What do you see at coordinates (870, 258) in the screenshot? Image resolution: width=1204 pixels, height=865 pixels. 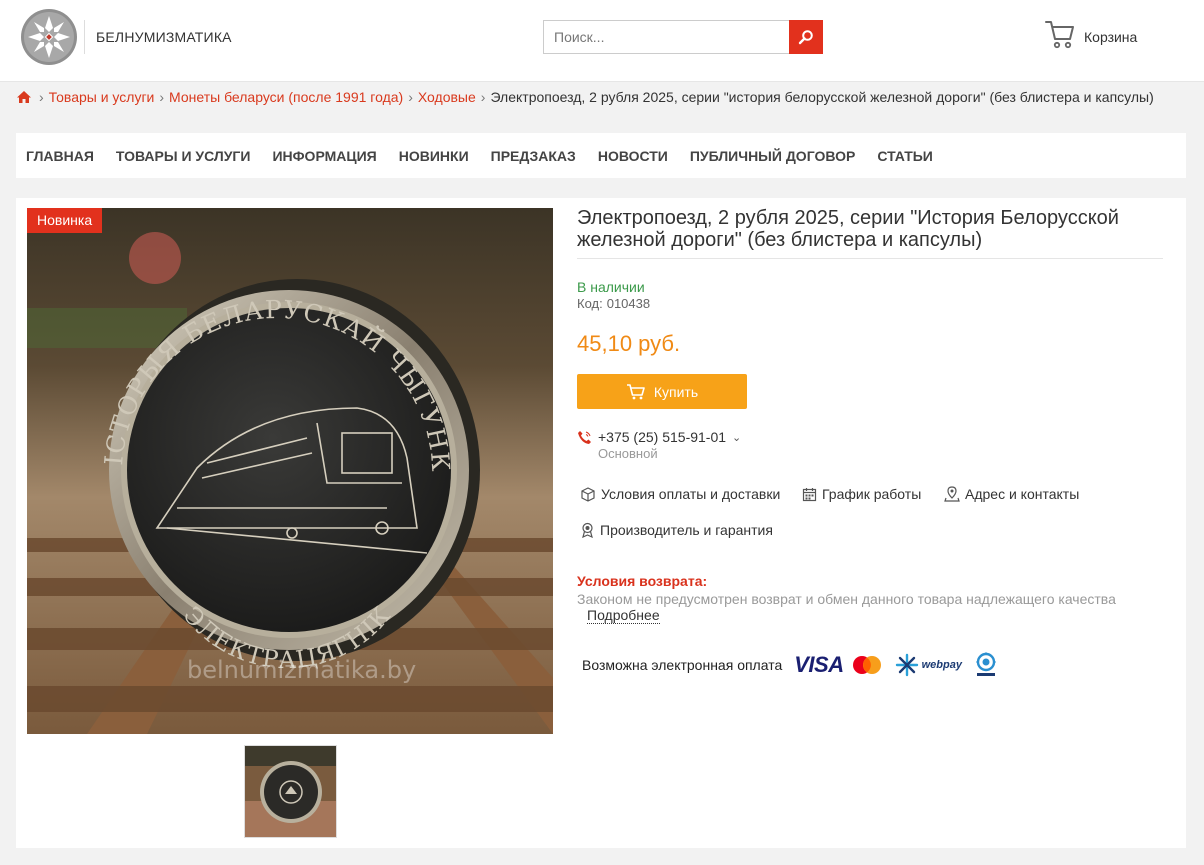 I see `title-divider` at bounding box center [870, 258].